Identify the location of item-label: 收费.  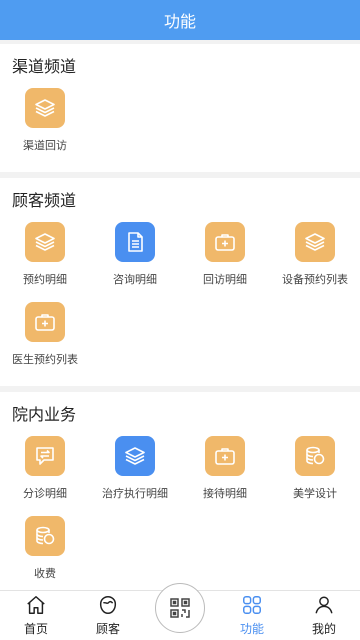
(45, 573).